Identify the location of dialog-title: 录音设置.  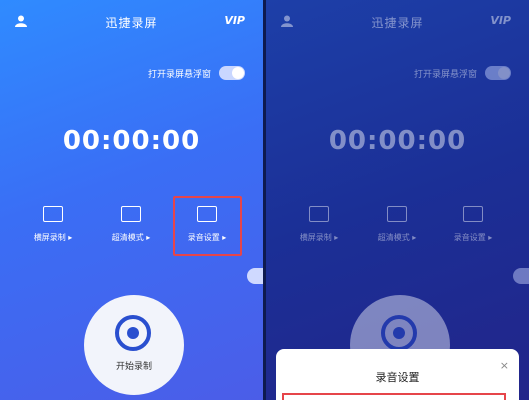
(397, 377).